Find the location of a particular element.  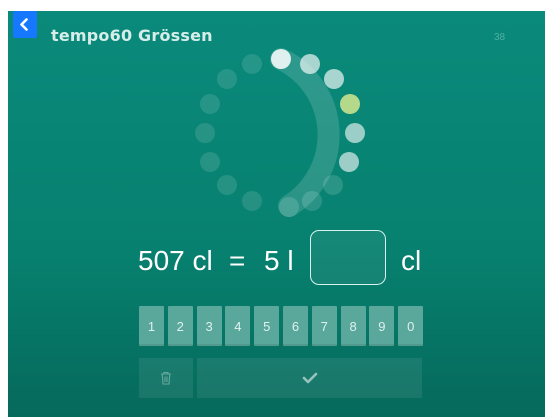

equation-equals-sign: = is located at coordinates (237, 260).